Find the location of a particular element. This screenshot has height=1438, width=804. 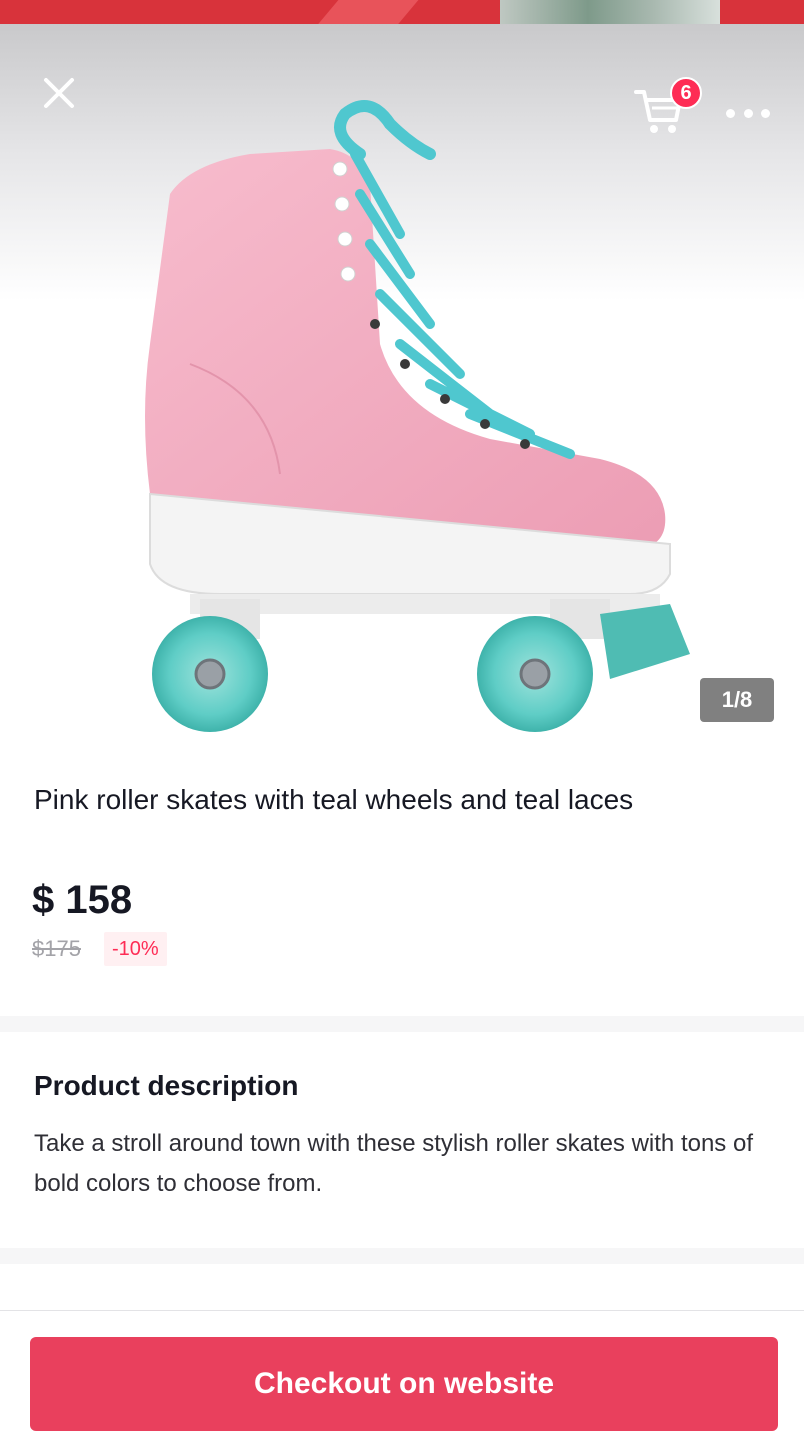

close-button is located at coordinates (59, 93).